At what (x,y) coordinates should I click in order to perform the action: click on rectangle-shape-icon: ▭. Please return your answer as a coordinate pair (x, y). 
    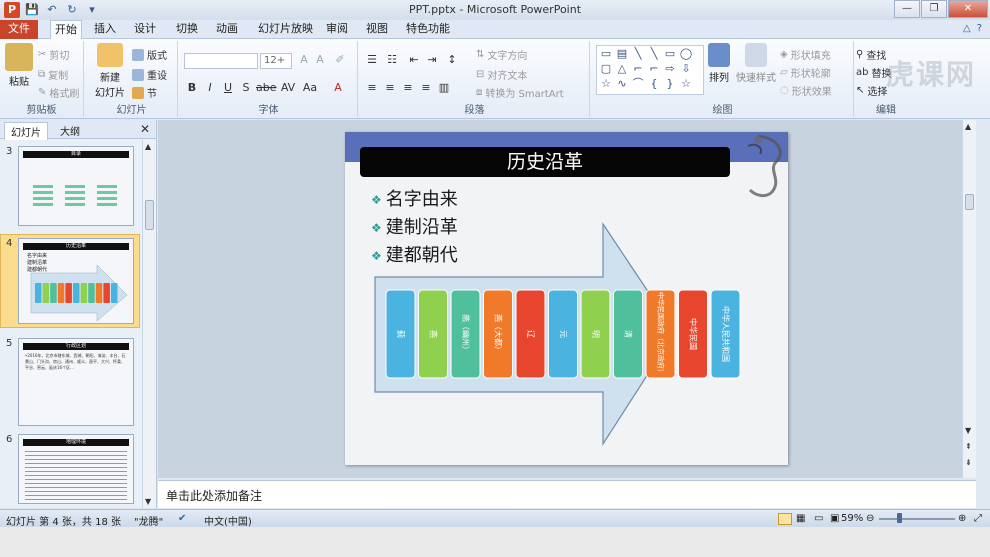
    Looking at the image, I should click on (606, 54).